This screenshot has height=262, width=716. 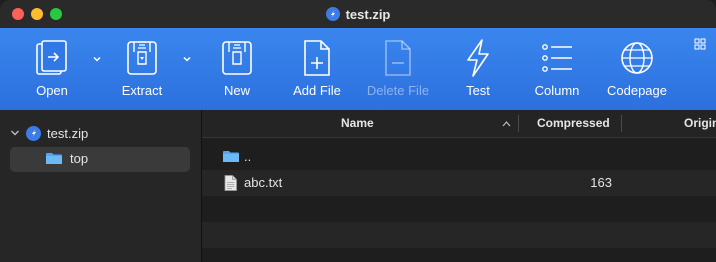 What do you see at coordinates (51, 57) in the screenshot?
I see `open-icon` at bounding box center [51, 57].